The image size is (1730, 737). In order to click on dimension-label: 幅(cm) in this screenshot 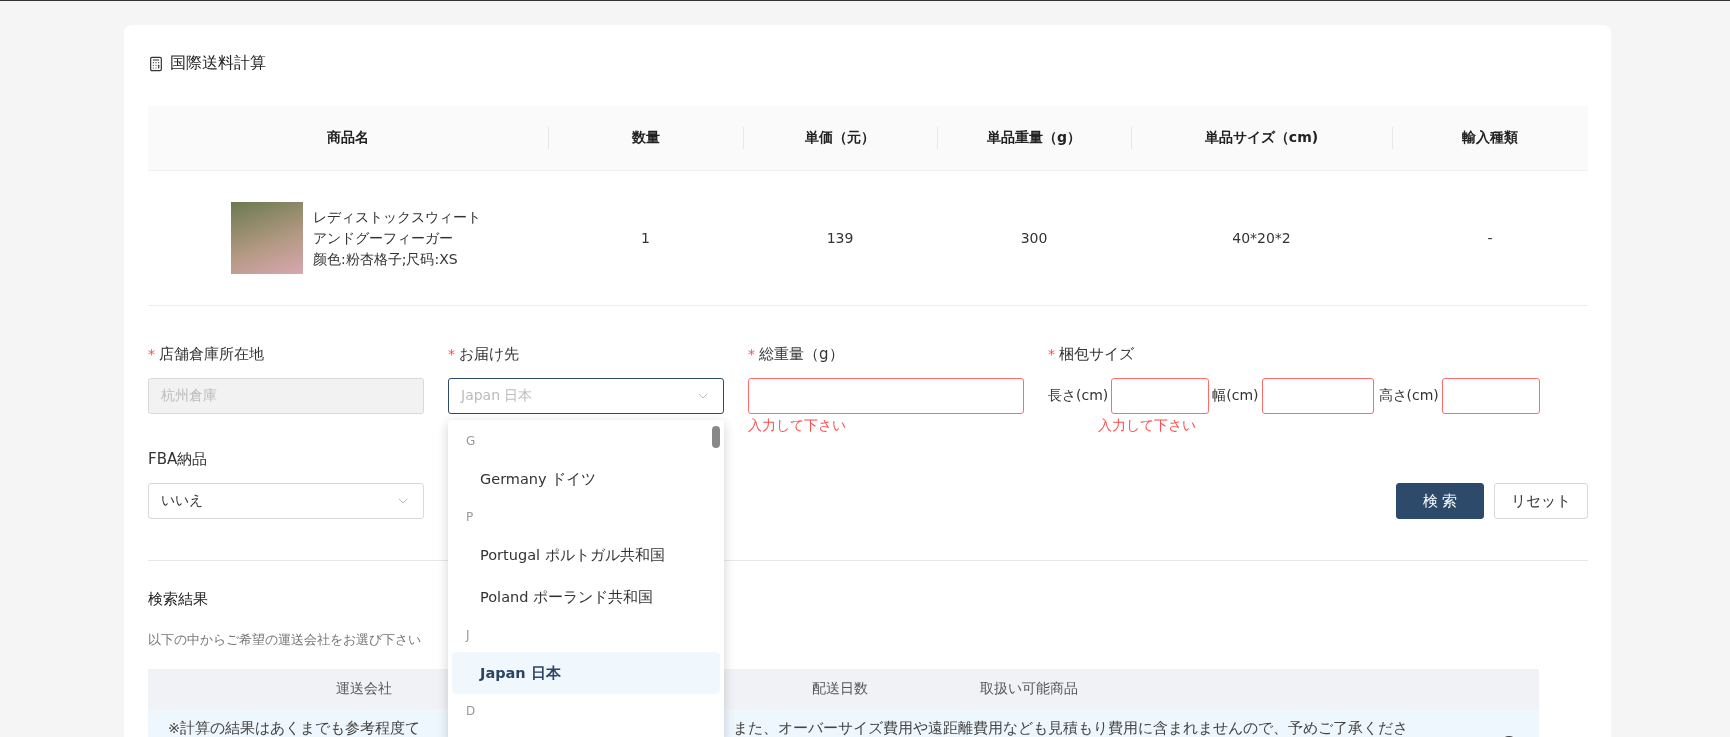, I will do `click(1235, 396)`.